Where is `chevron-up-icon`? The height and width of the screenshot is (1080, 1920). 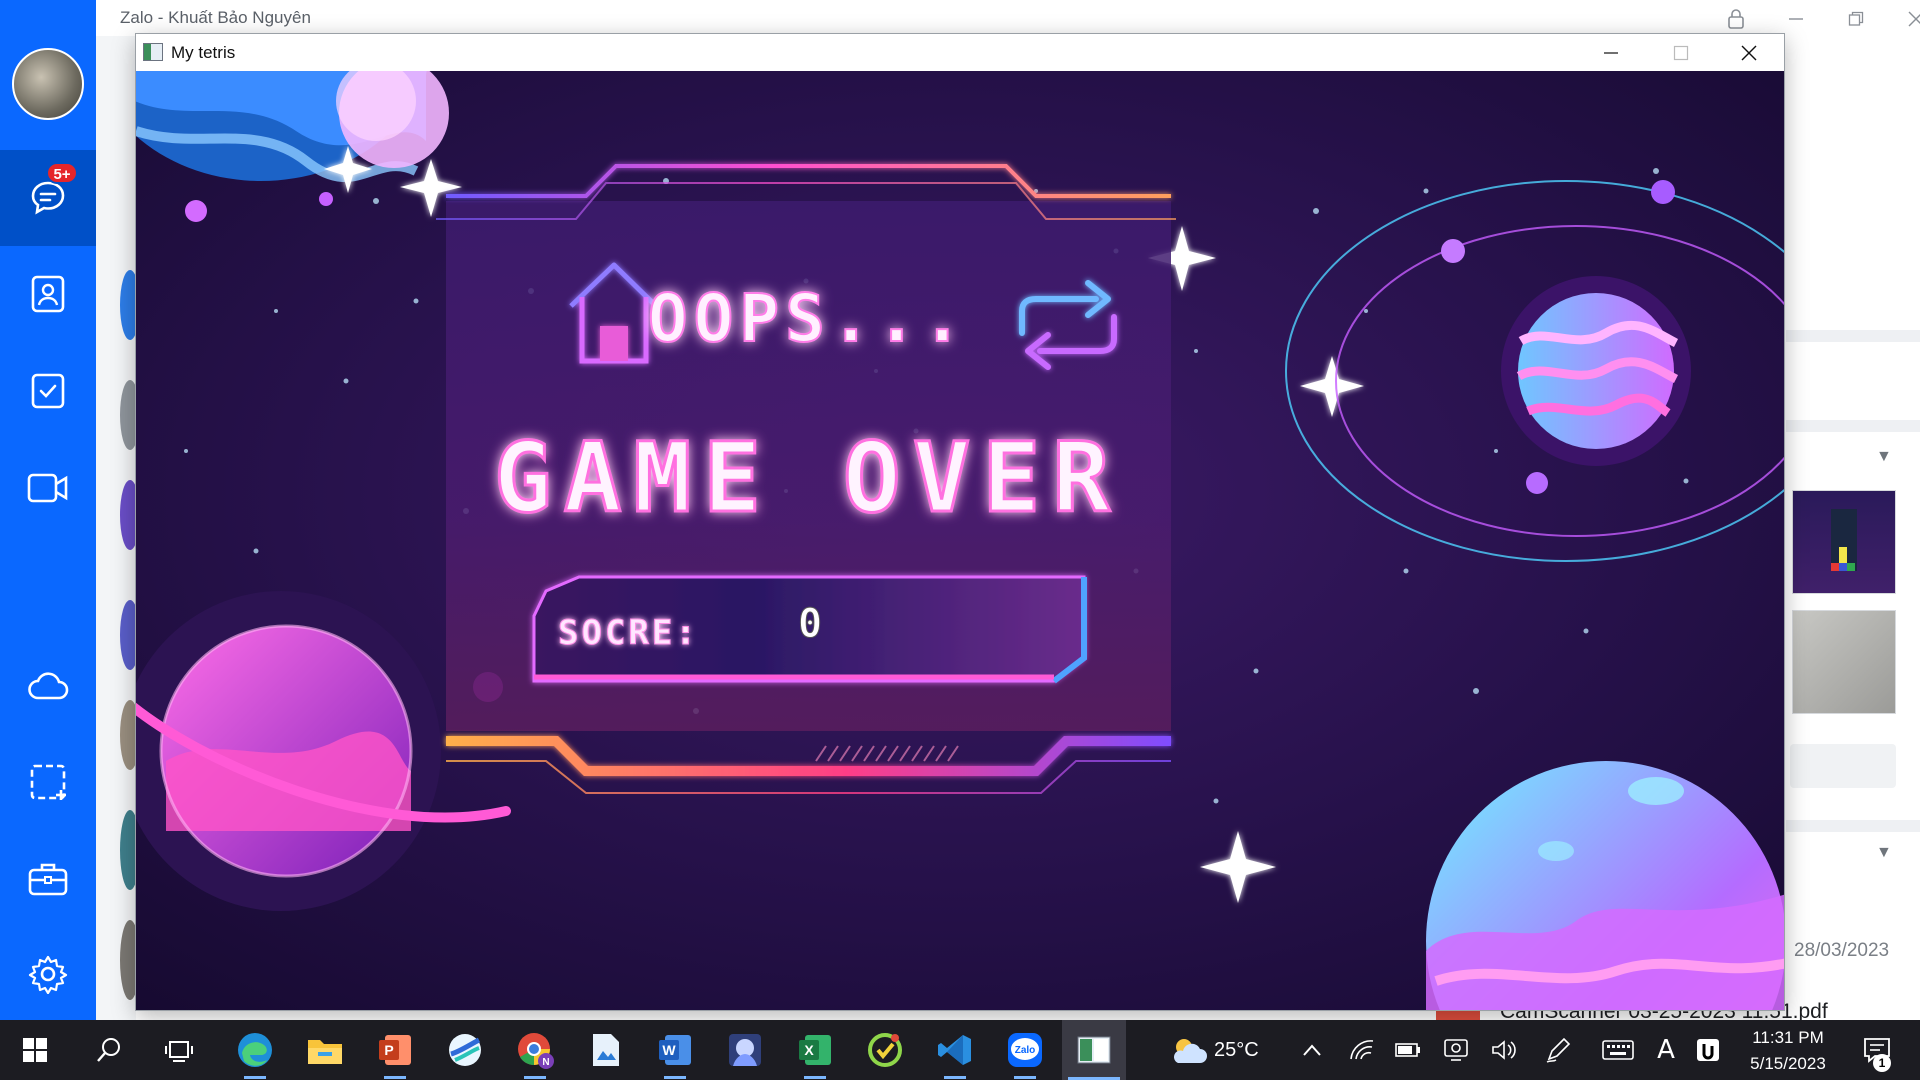
chevron-up-icon is located at coordinates (1312, 1050).